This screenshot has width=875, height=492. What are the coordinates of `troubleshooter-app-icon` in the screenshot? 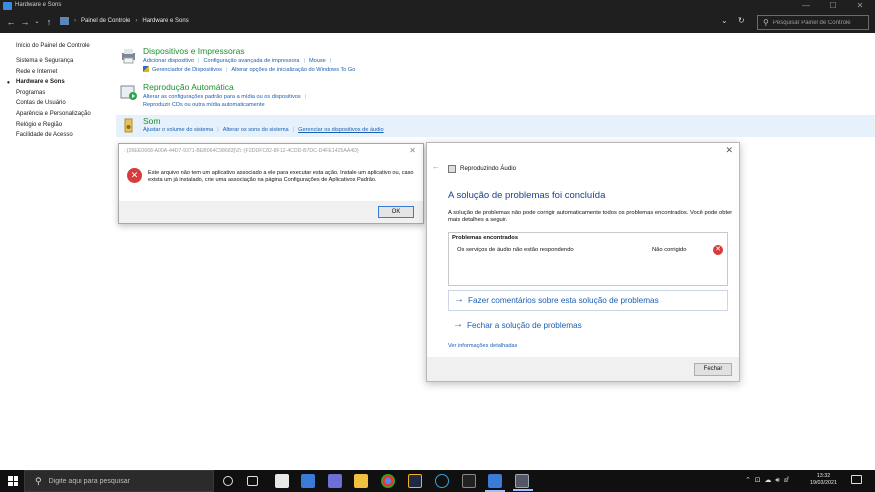 It's located at (452, 169).